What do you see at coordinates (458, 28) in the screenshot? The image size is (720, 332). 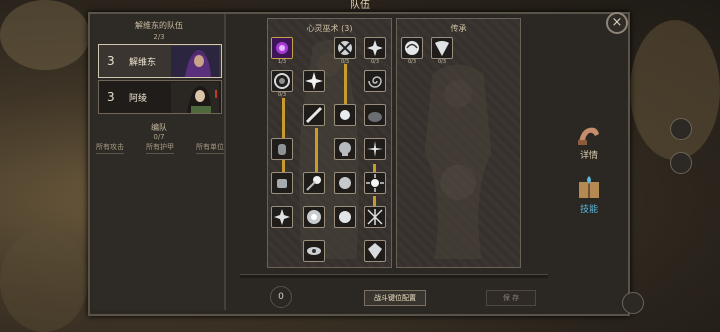 I see `legacy-tree-title: 传承` at bounding box center [458, 28].